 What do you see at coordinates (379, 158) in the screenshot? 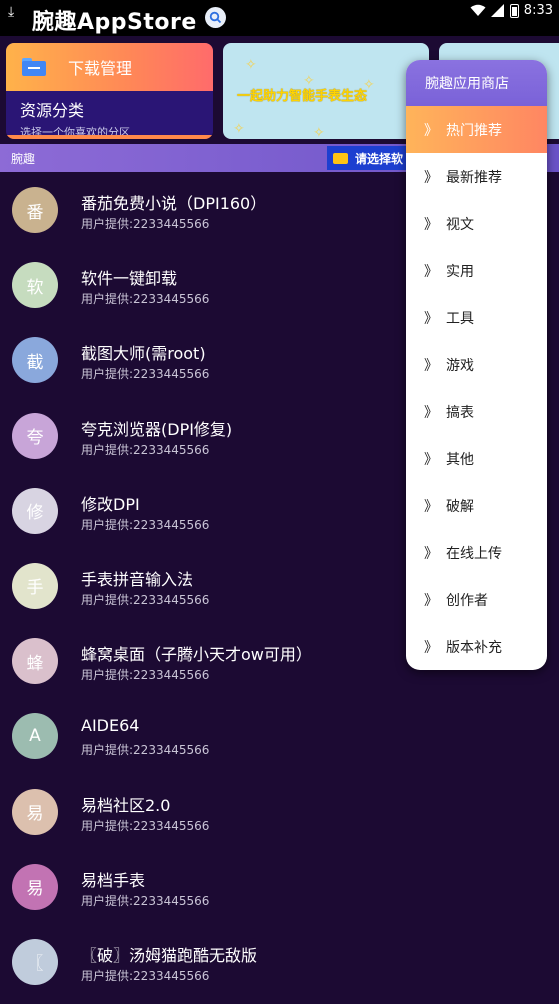
I see `category-picker-label: 请选择软` at bounding box center [379, 158].